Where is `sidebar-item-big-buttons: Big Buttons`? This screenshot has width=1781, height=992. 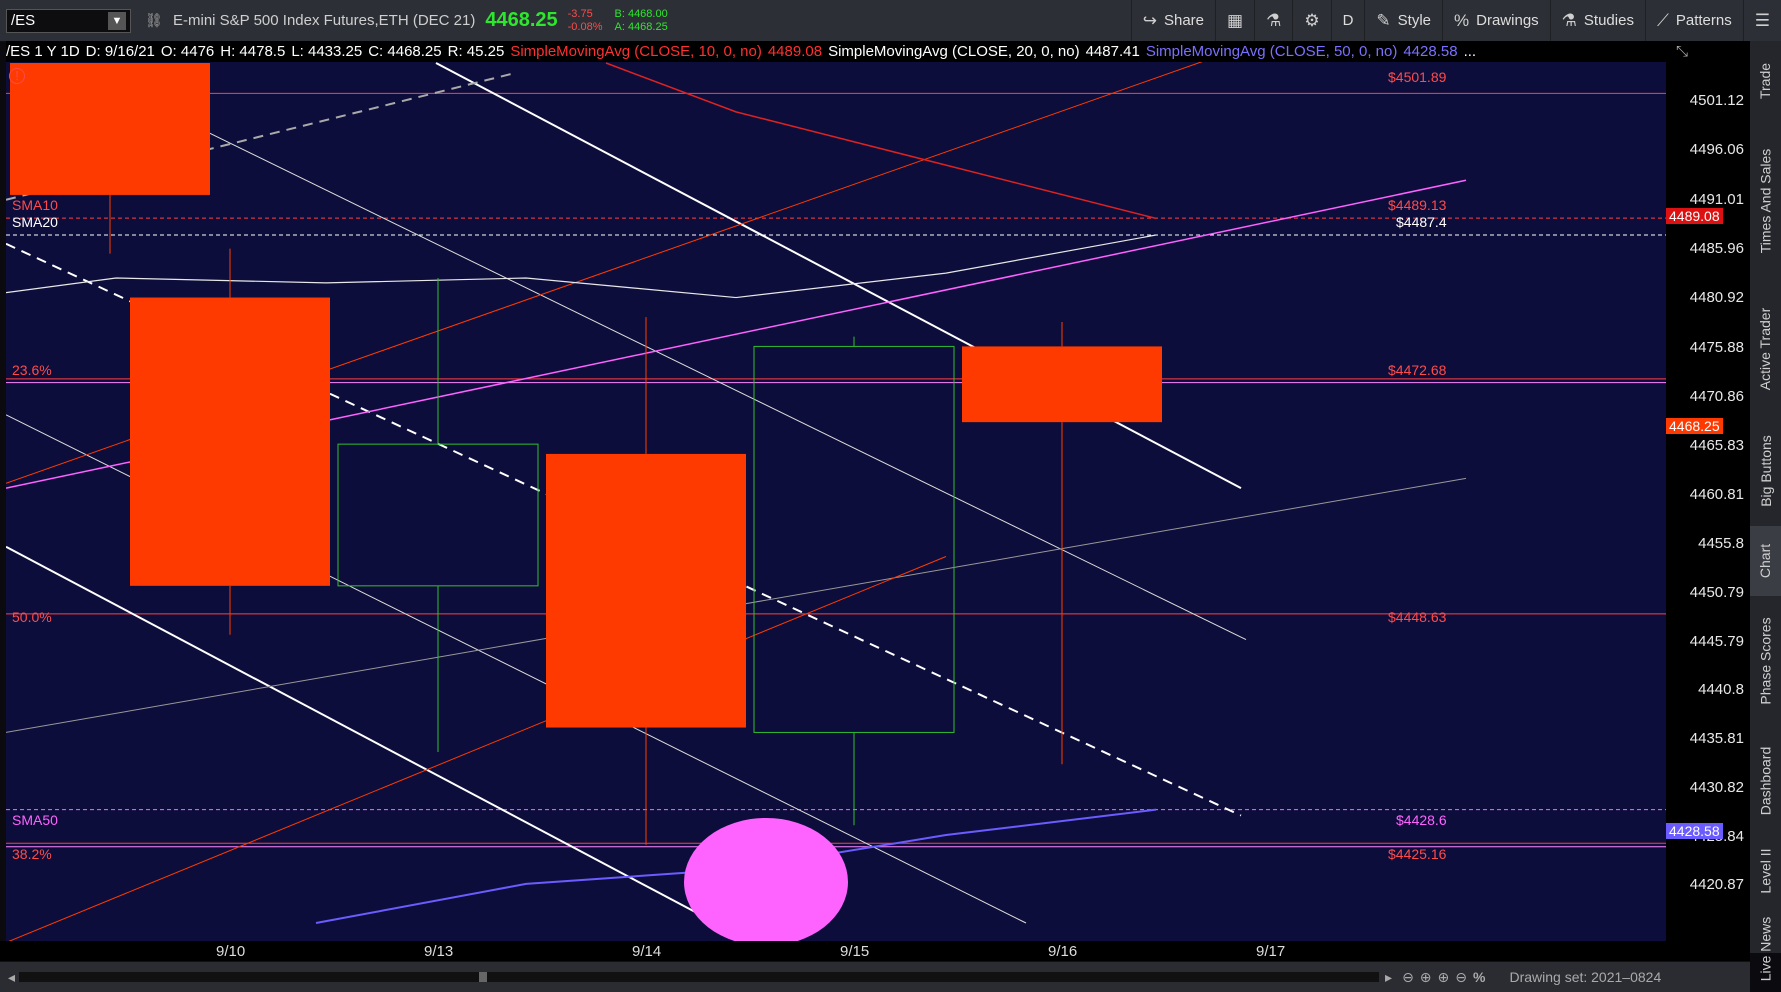
sidebar-item-big-buttons: Big Buttons is located at coordinates (1765, 471).